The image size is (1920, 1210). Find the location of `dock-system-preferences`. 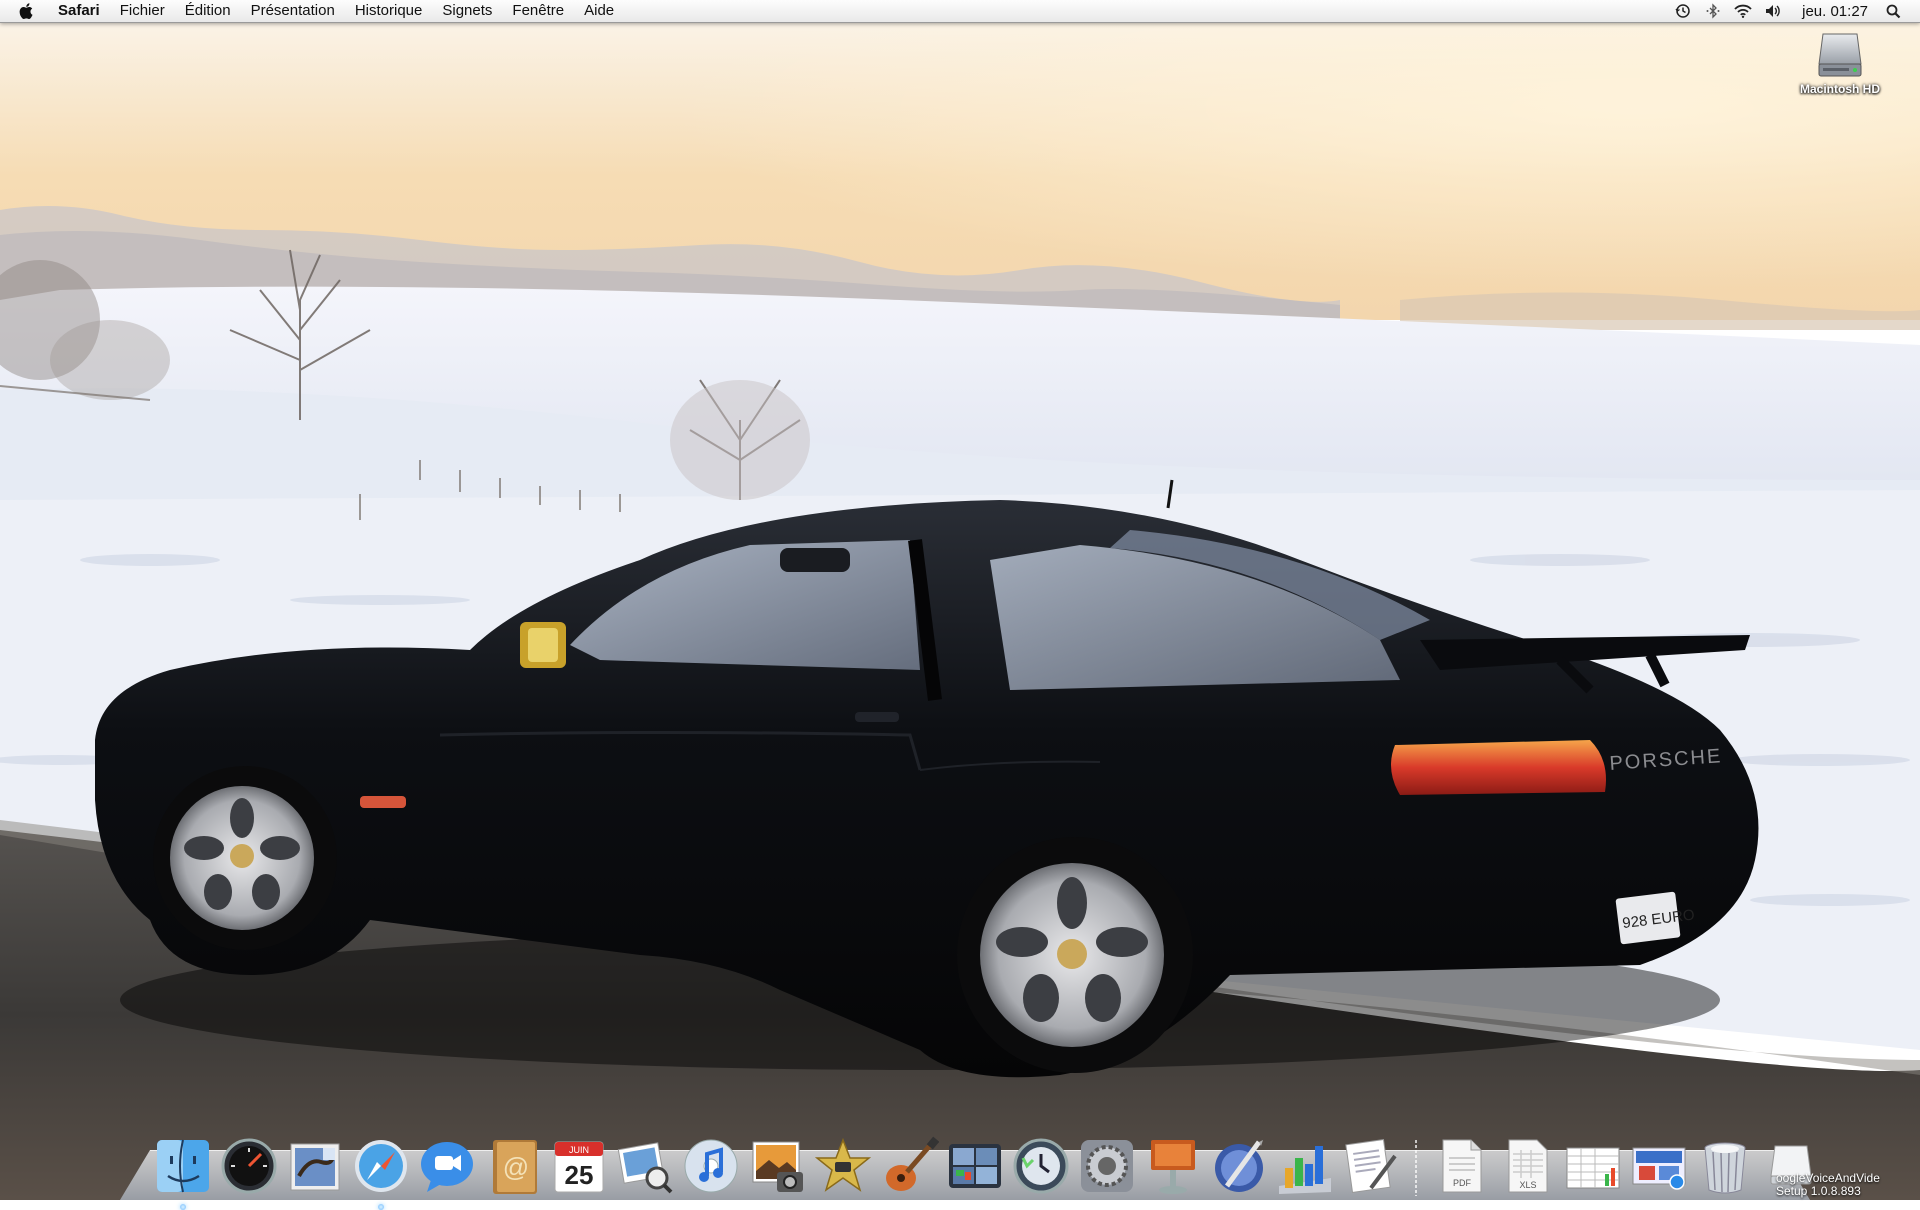

dock-system-preferences is located at coordinates (1107, 1166).